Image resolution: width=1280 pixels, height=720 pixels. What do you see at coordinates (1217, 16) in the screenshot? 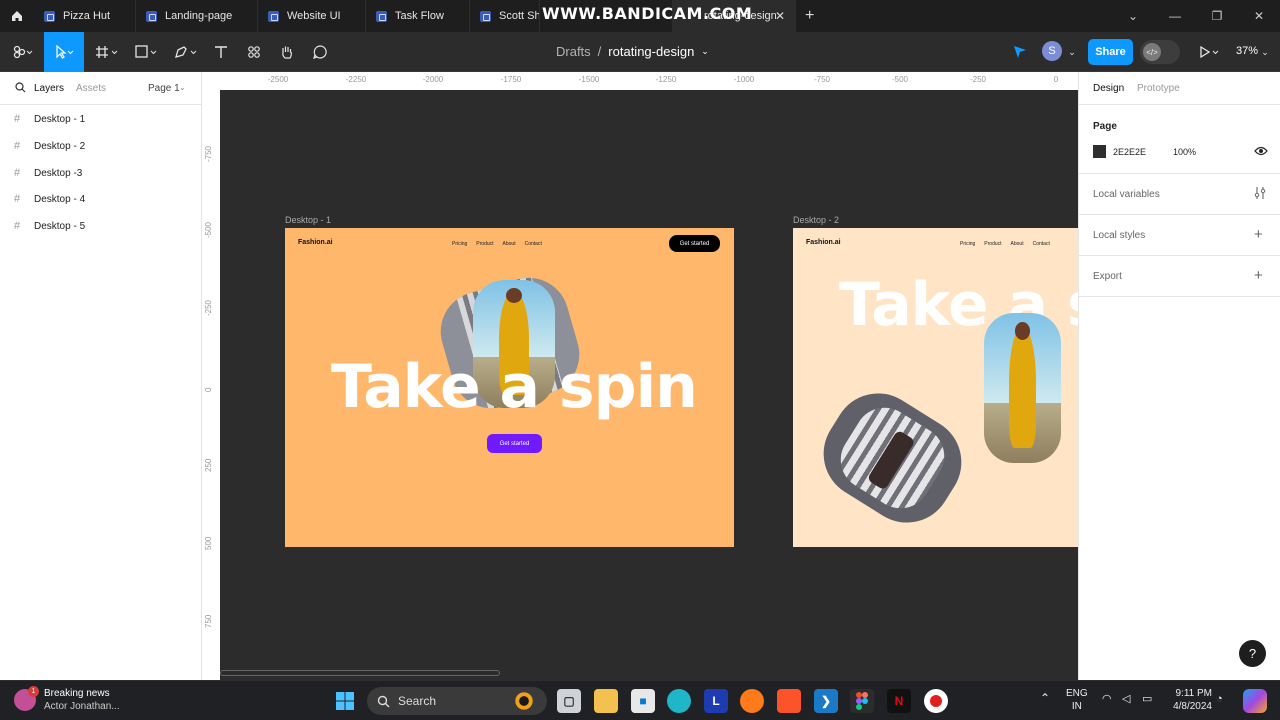
I see `restore-icon: ❐` at bounding box center [1217, 16].